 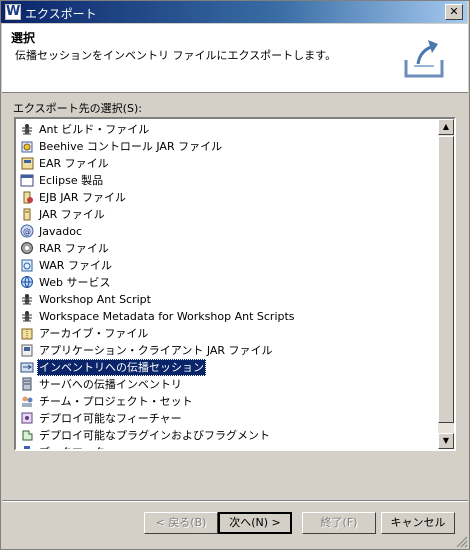 What do you see at coordinates (27, 350) in the screenshot?
I see `app-client-icon` at bounding box center [27, 350].